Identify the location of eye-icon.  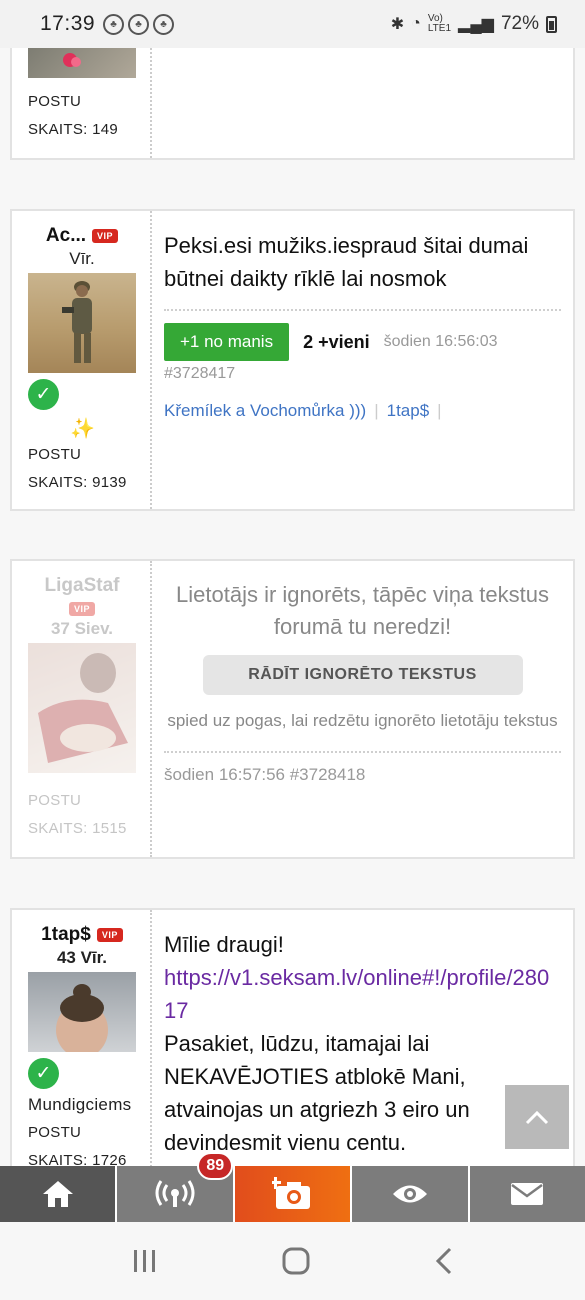
(409, 1194).